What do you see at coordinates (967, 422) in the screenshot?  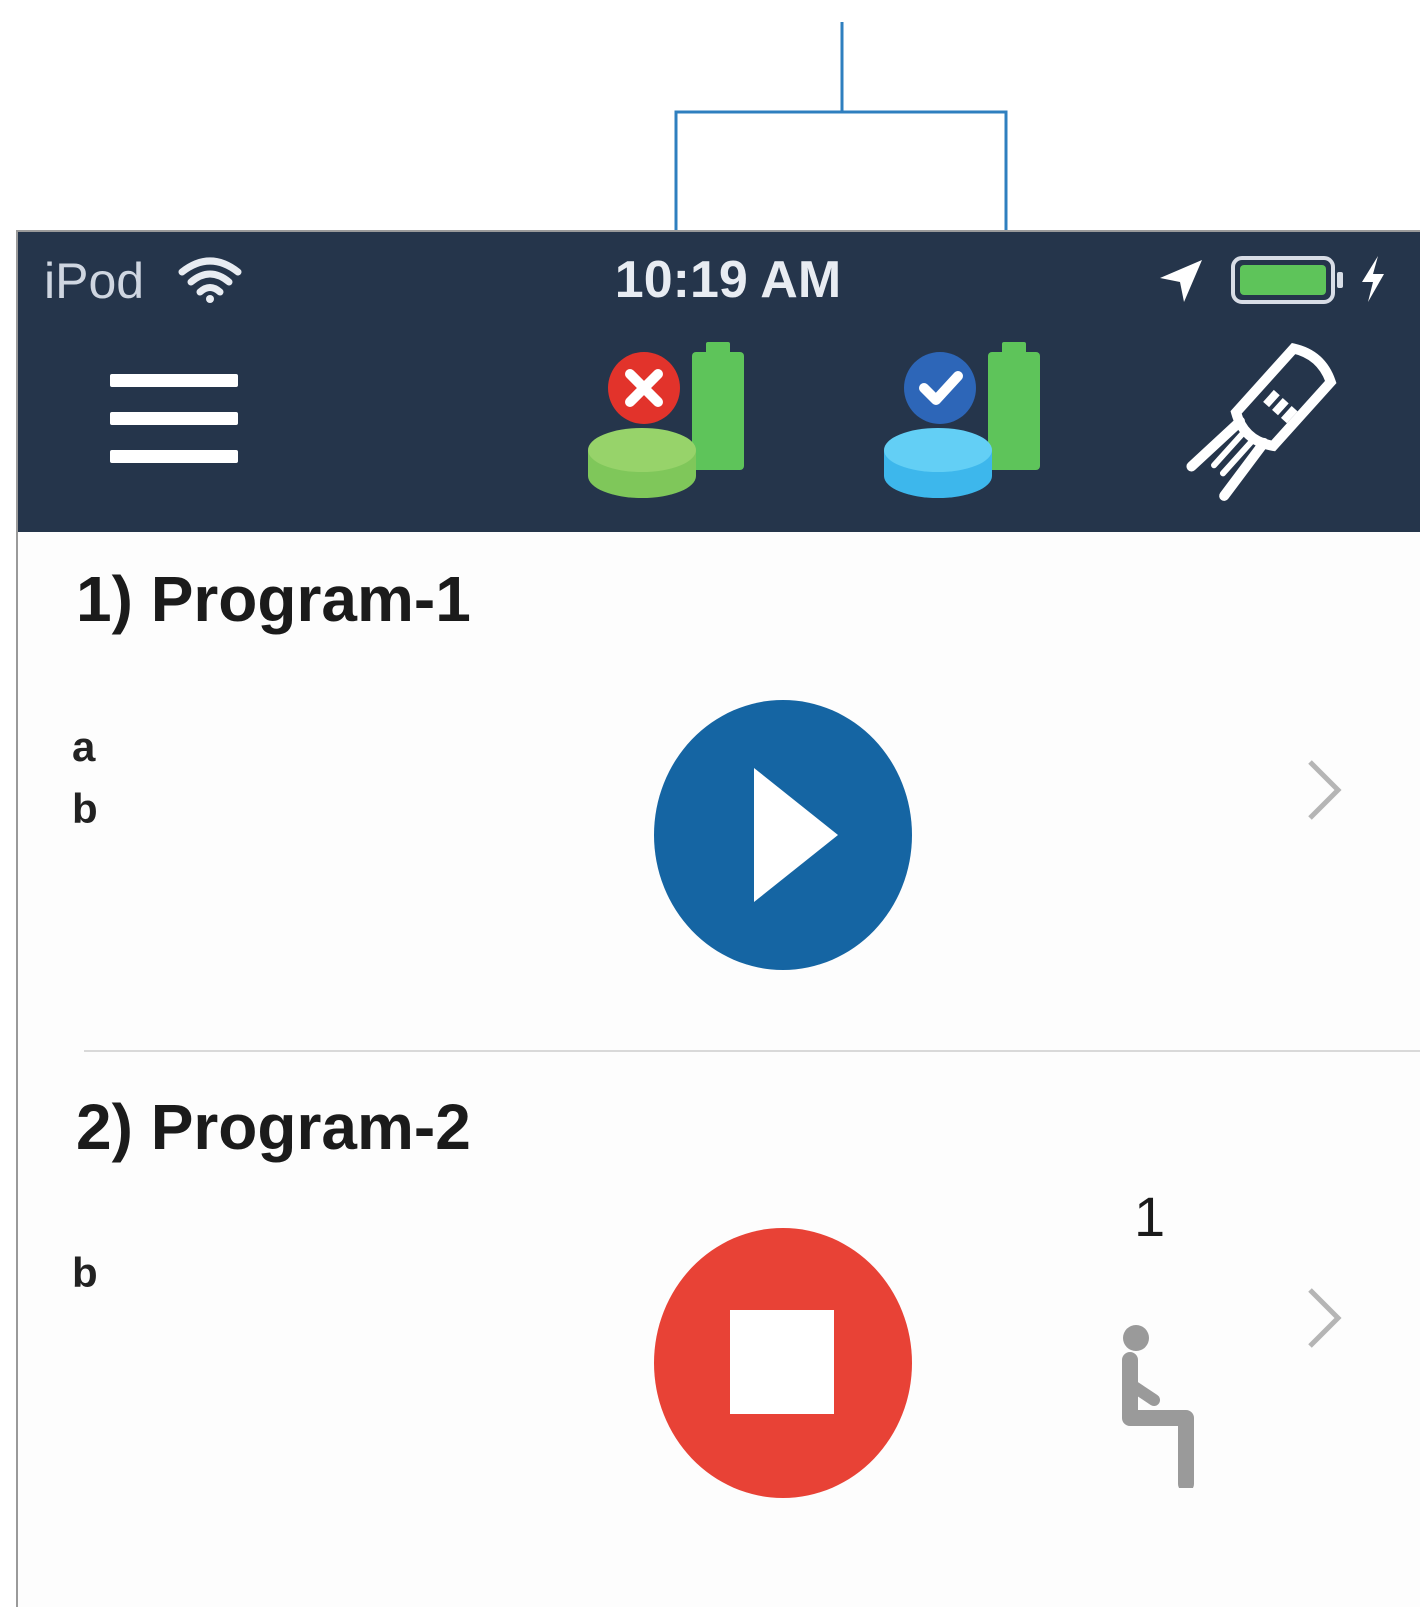 I see `sensor-connected-battery-icon` at bounding box center [967, 422].